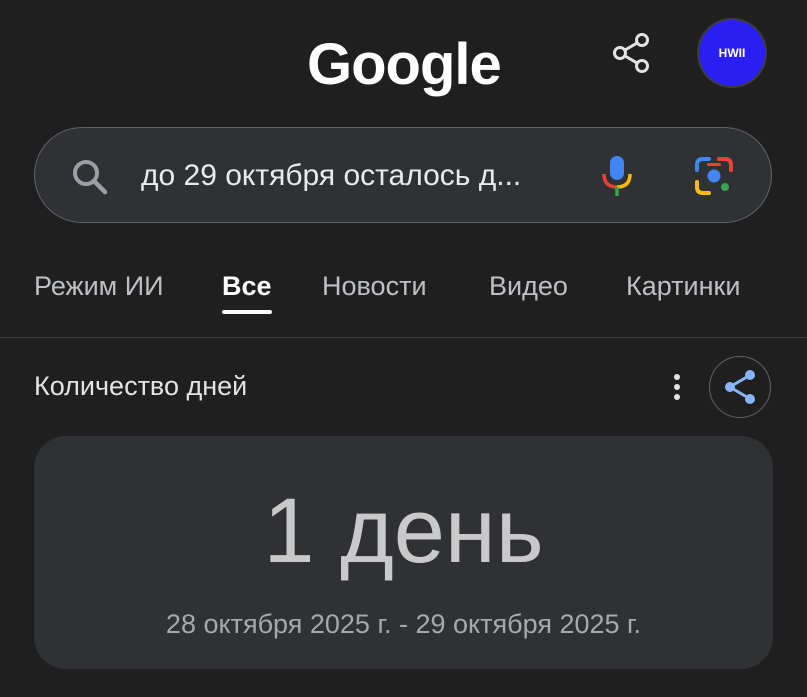 This screenshot has height=697, width=807. What do you see at coordinates (403, 624) in the screenshot?
I see `date-range: 28 октября 2025 г. - 29 октября 2025 г.` at bounding box center [403, 624].